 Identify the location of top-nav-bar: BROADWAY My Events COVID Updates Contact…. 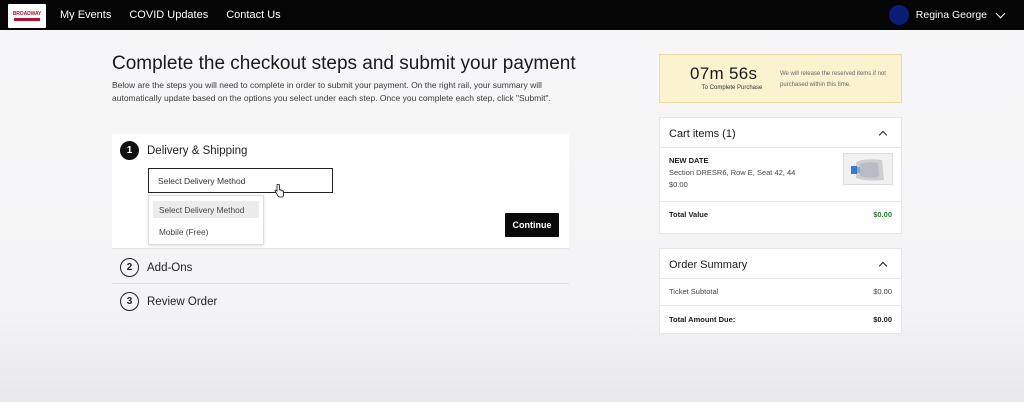
(512, 15).